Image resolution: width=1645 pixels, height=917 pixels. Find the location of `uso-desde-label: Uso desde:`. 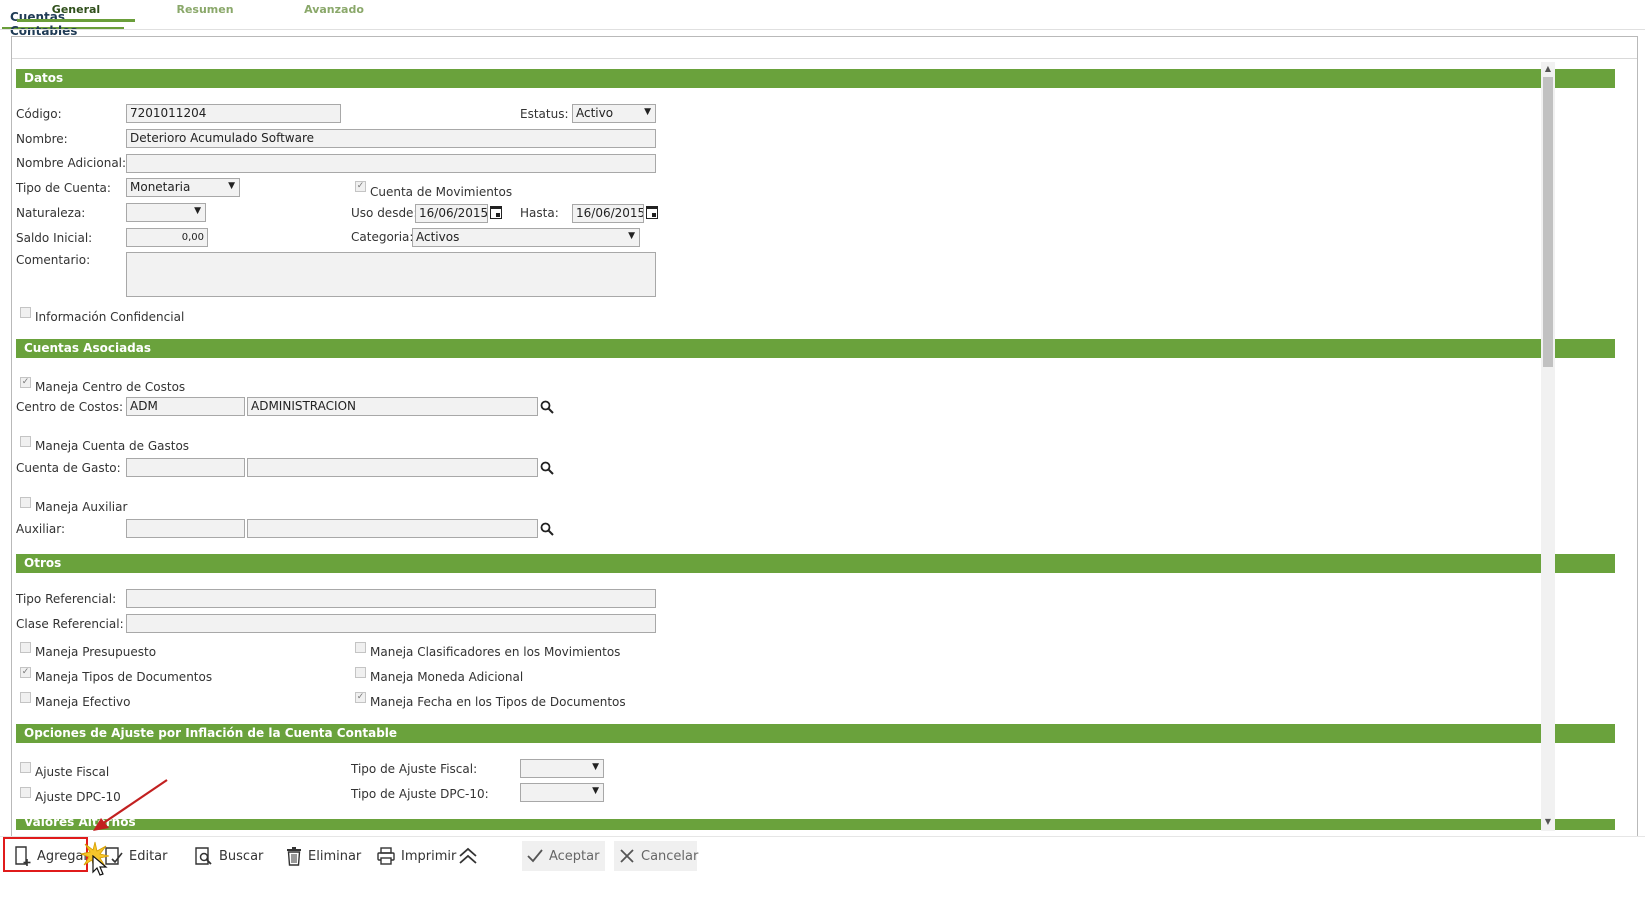

uso-desde-label: Uso desde: is located at coordinates (384, 213).